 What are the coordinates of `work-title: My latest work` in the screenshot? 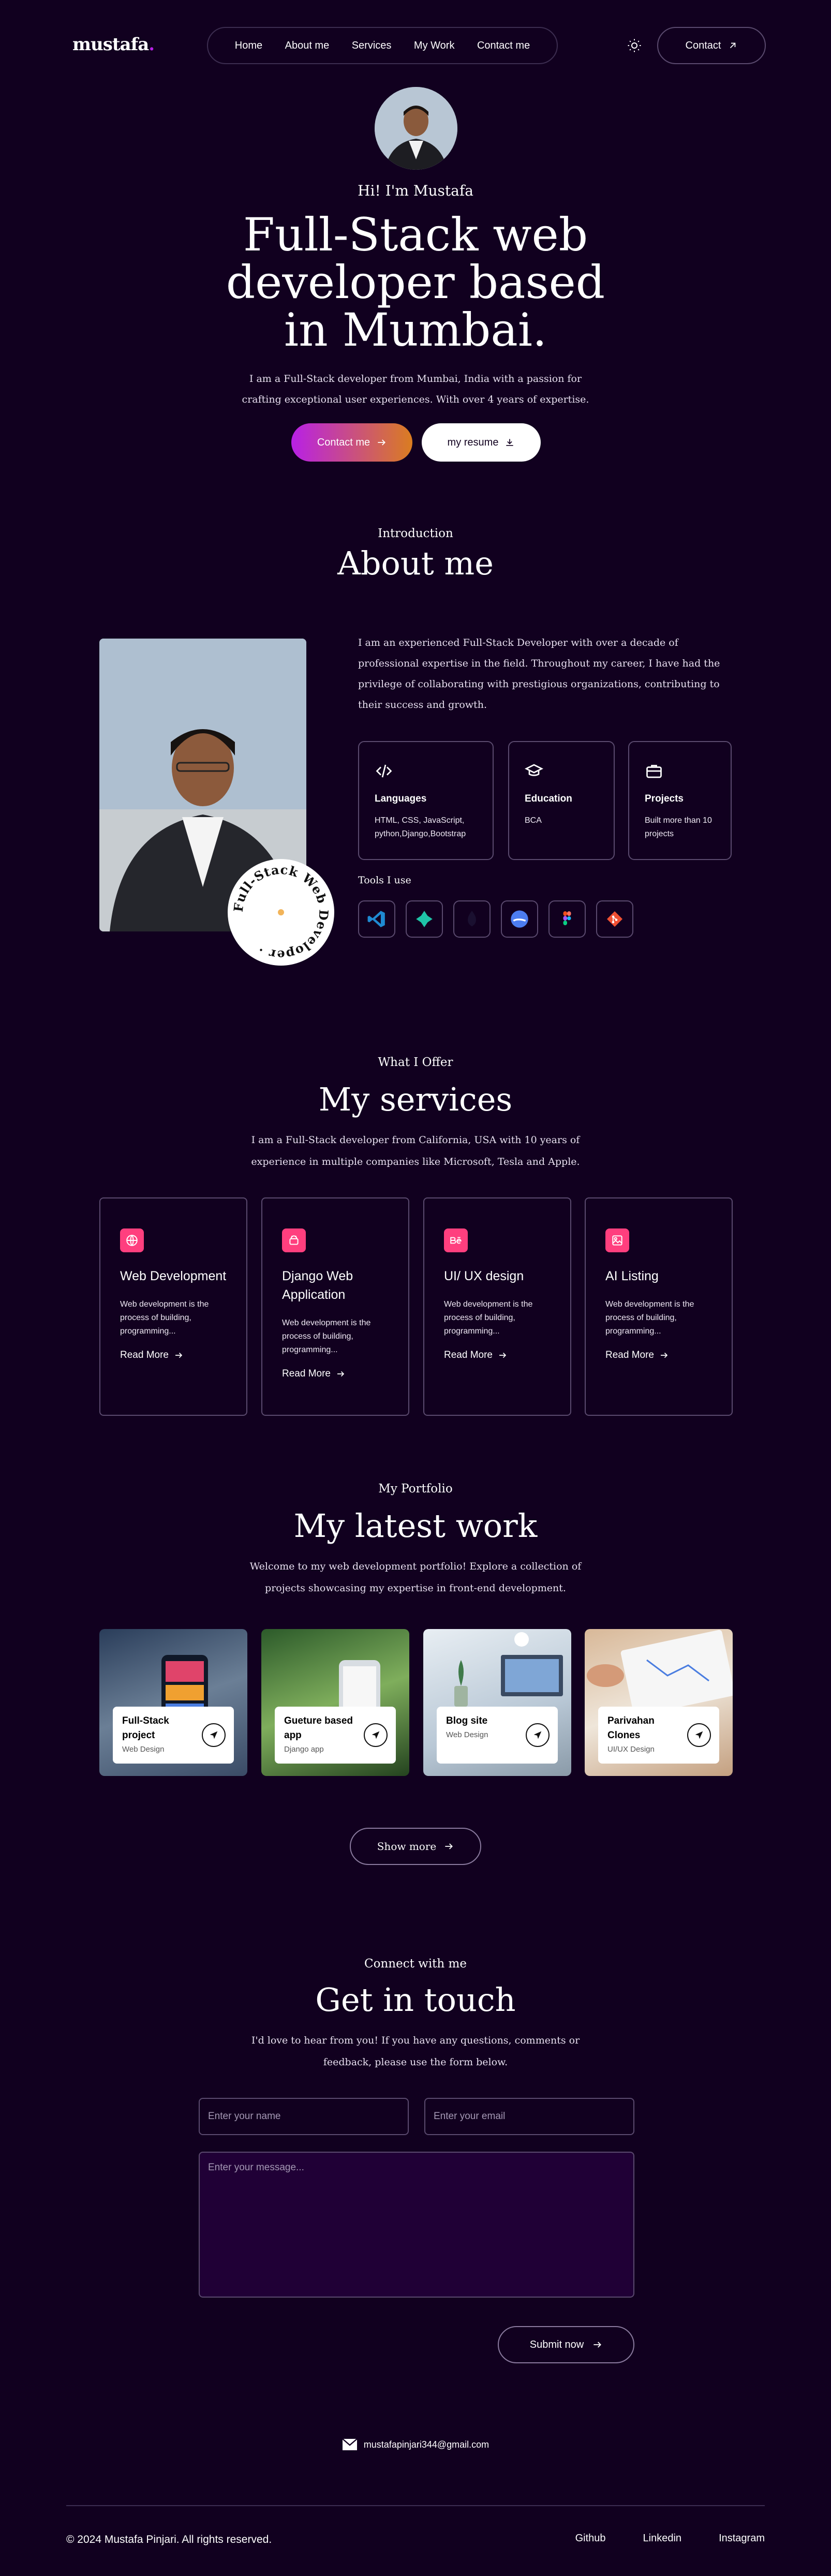 It's located at (415, 1526).